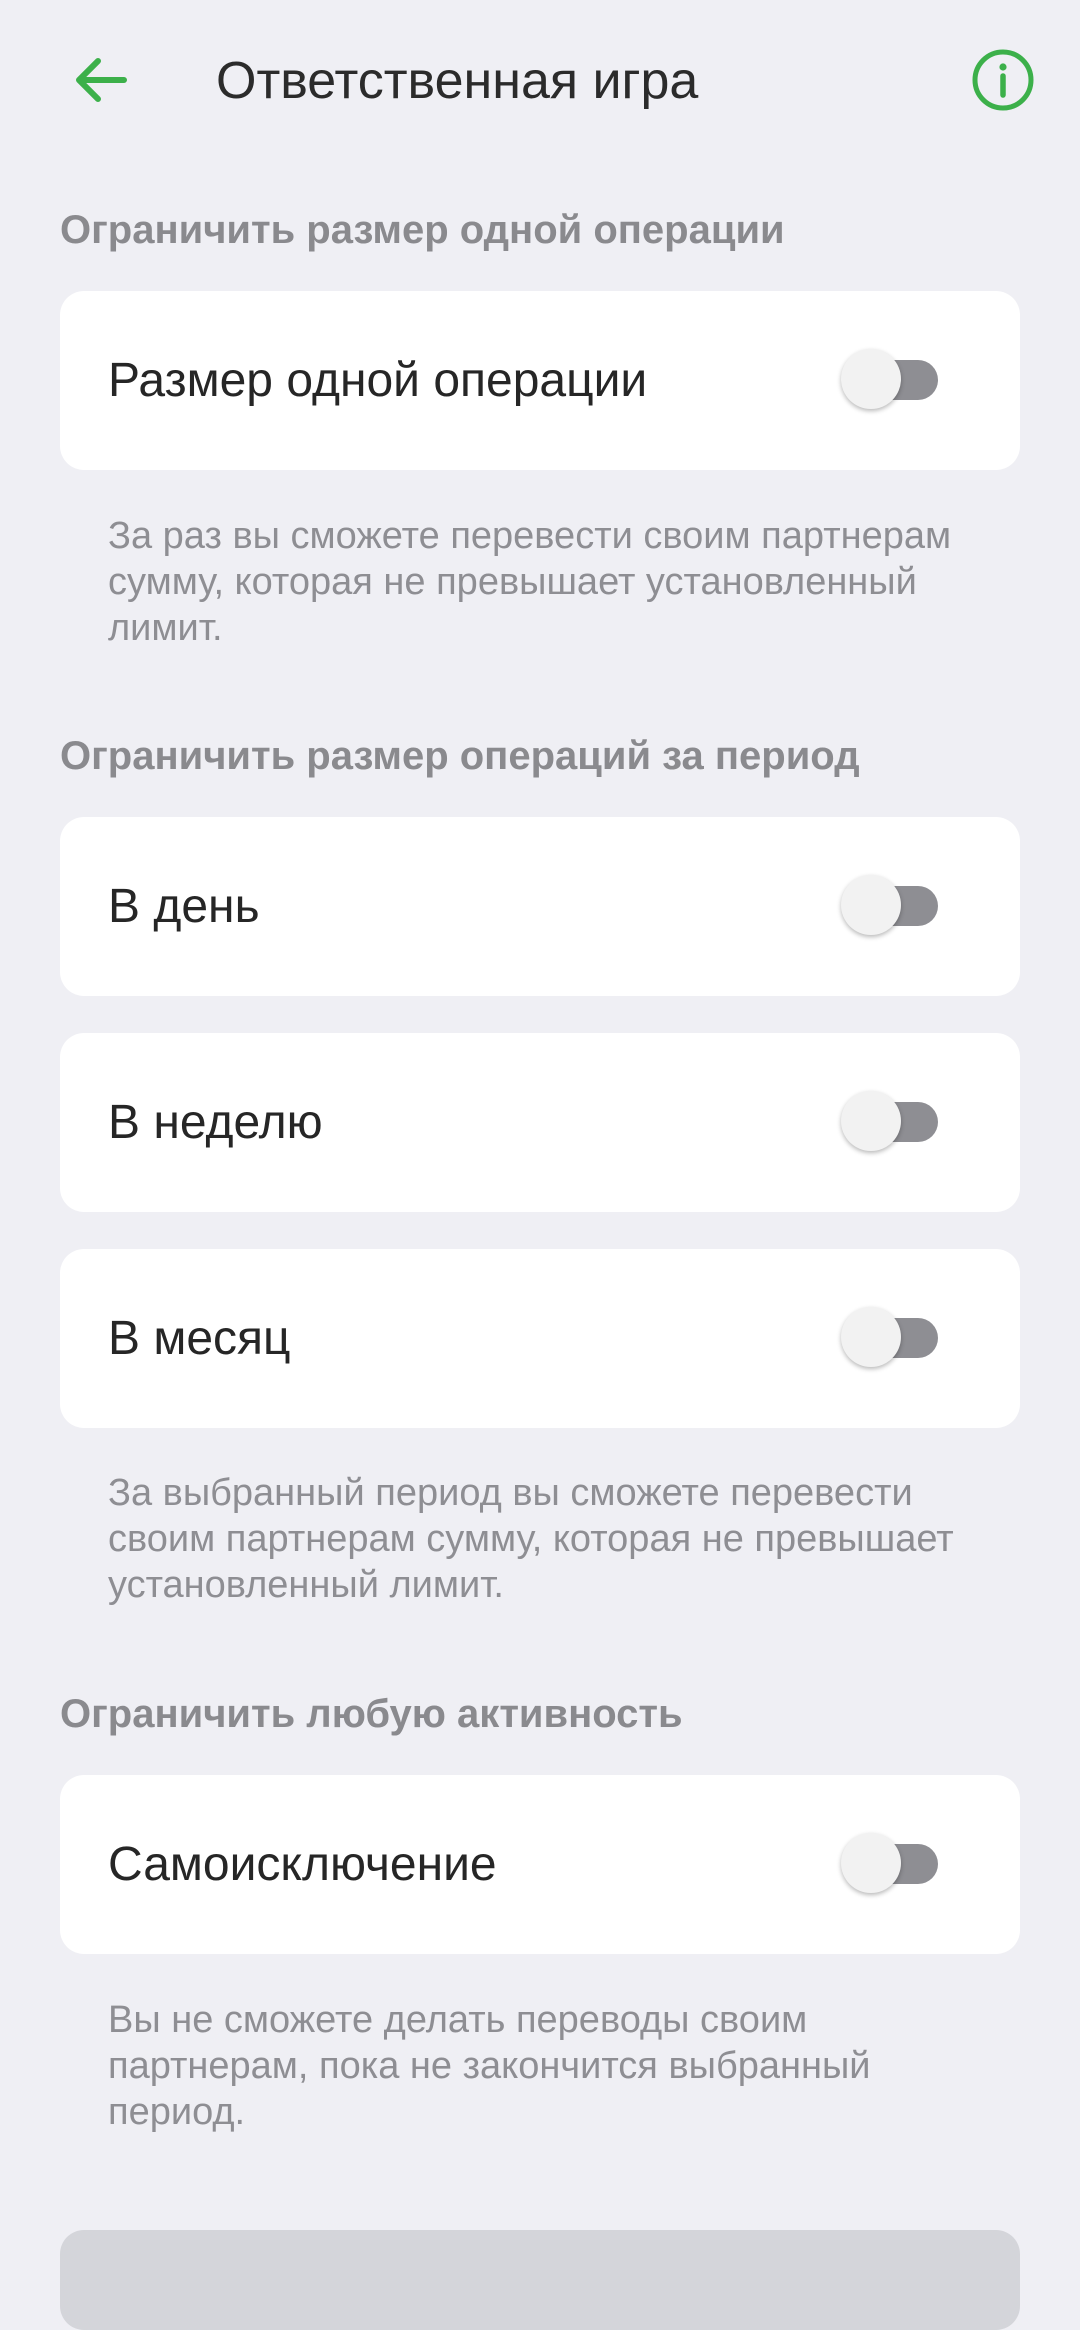  I want to click on setting-label: В день, so click(184, 906).